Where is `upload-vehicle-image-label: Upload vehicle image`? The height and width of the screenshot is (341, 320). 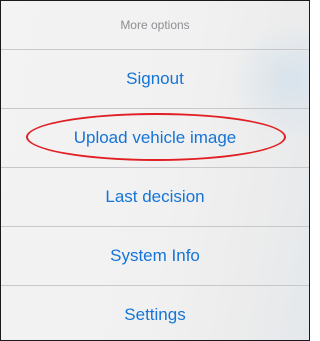 upload-vehicle-image-label: Upload vehicle image is located at coordinates (155, 137).